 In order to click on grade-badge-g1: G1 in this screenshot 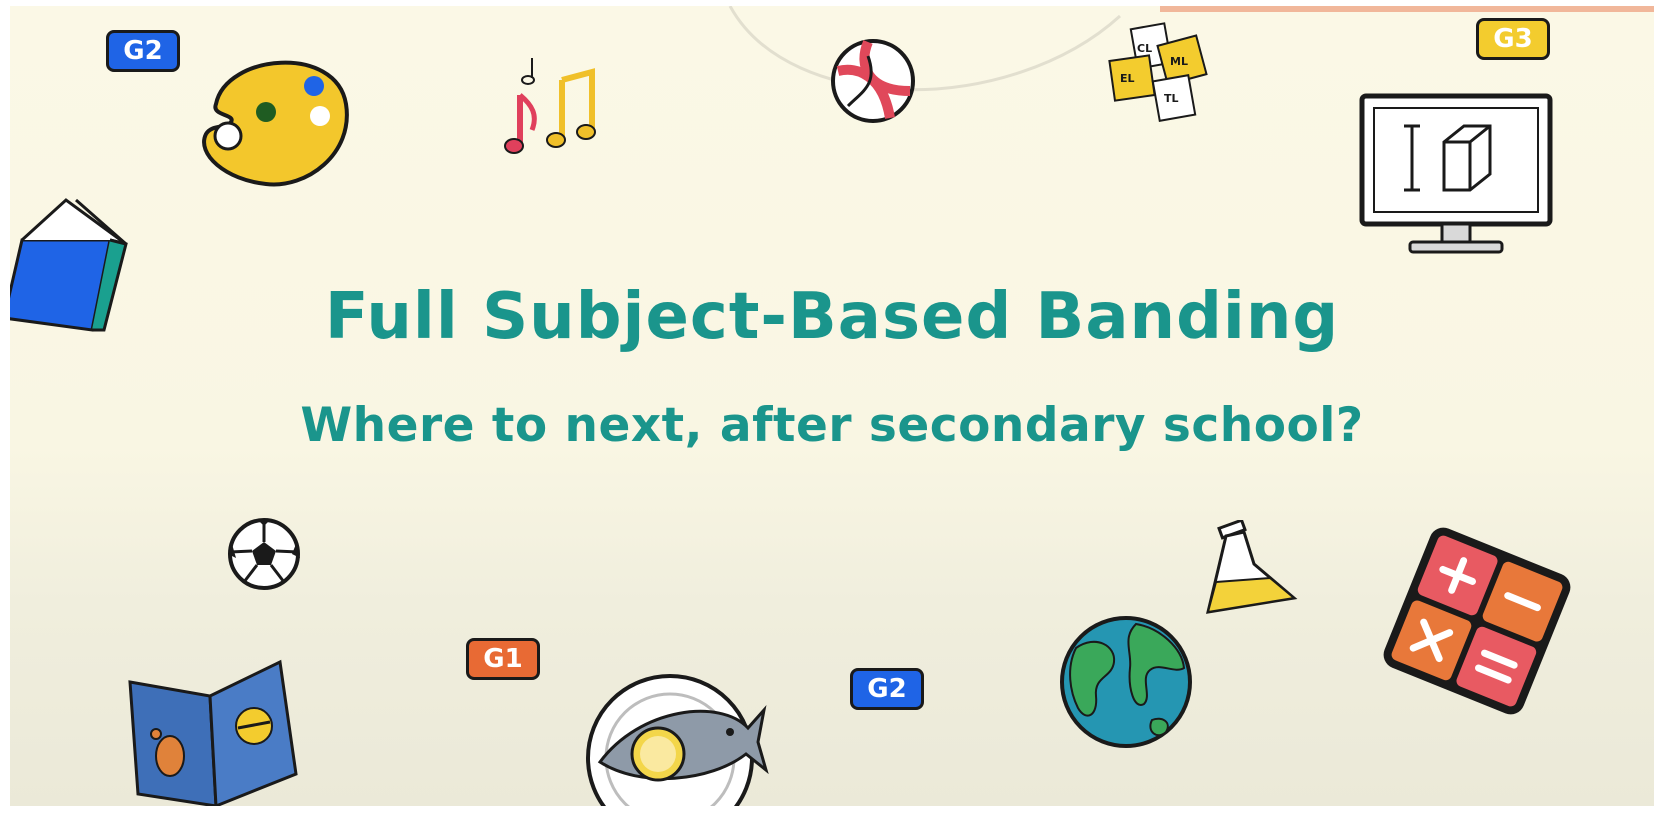, I will do `click(503, 659)`.